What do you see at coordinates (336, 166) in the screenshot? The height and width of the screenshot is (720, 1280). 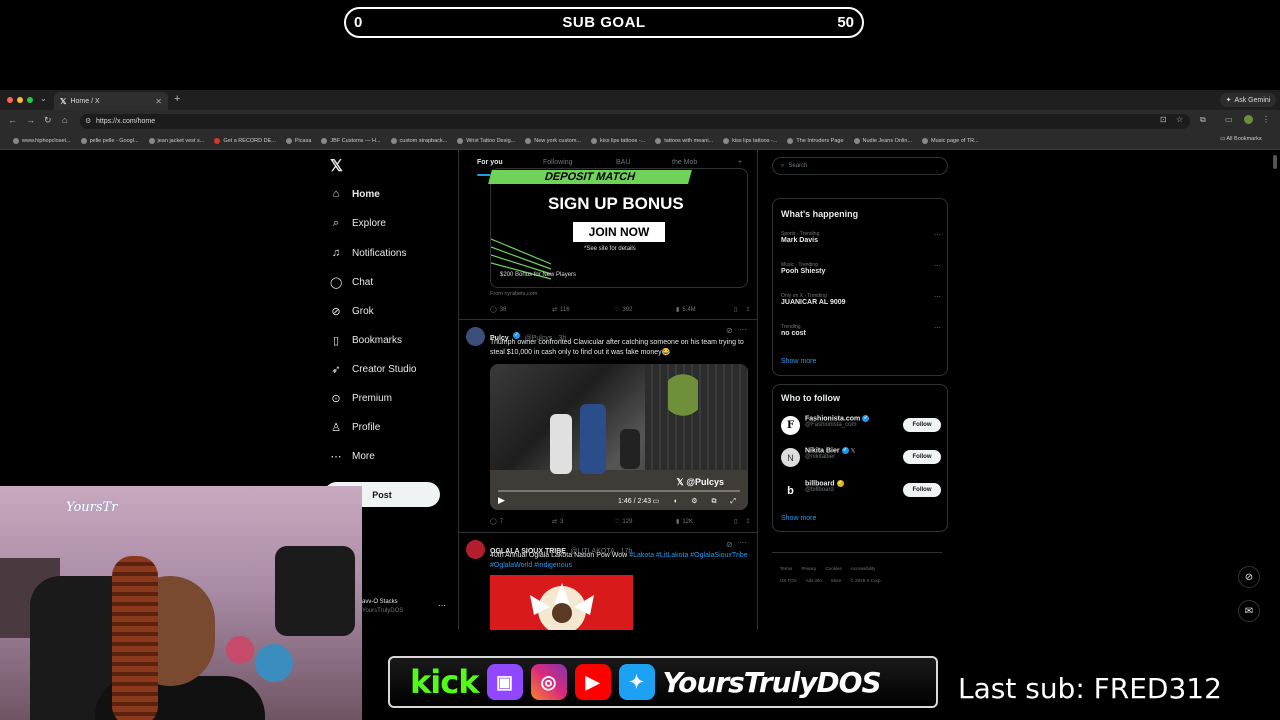 I see `x-logo-icon: 𝕏` at bounding box center [336, 166].